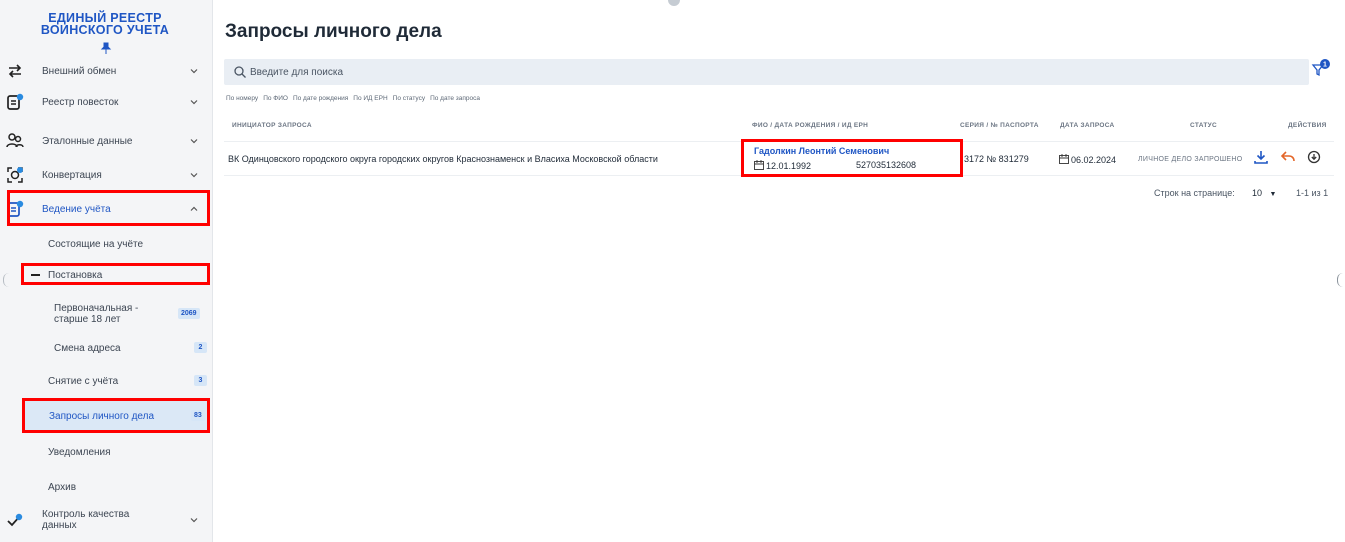 The height and width of the screenshot is (542, 1345). Describe the element at coordinates (79, 71) in the screenshot. I see `sidebar-item-label: Внешний обмен` at that location.